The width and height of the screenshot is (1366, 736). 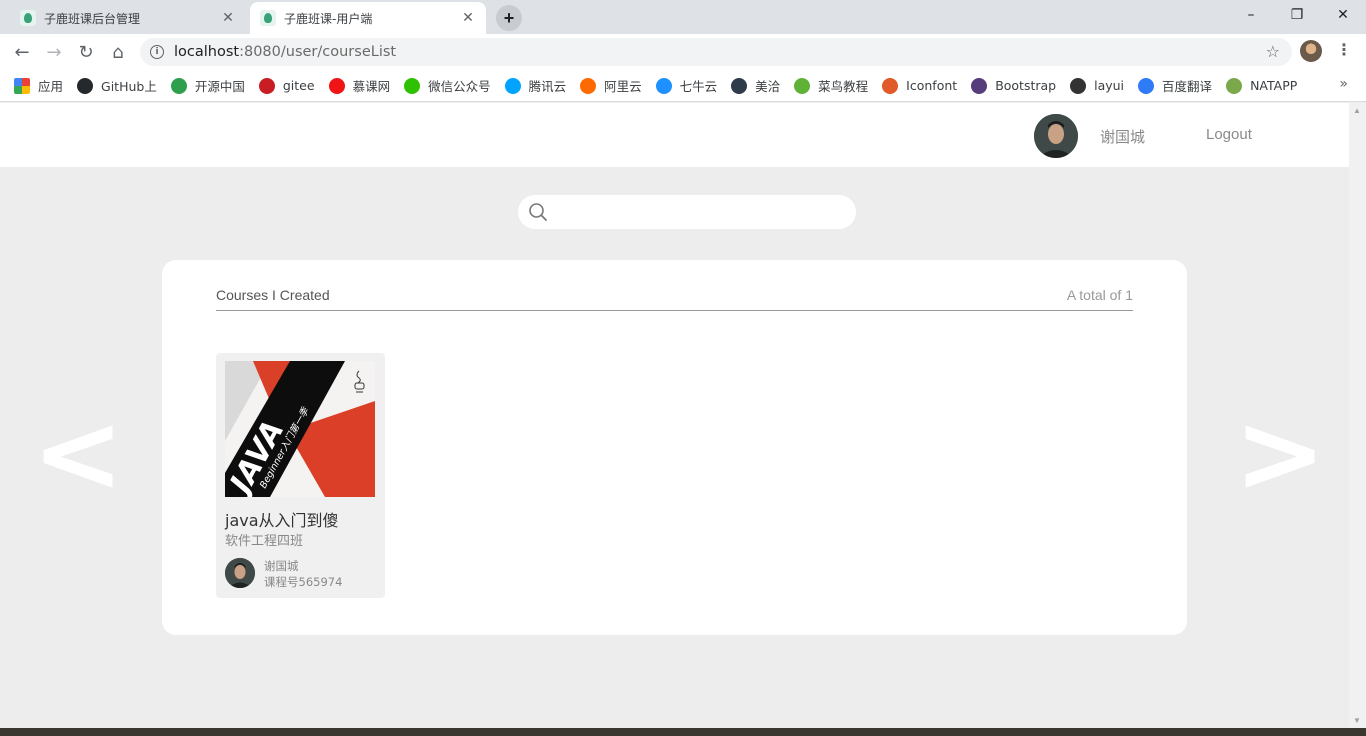 What do you see at coordinates (698, 212) in the screenshot?
I see `search-input` at bounding box center [698, 212].